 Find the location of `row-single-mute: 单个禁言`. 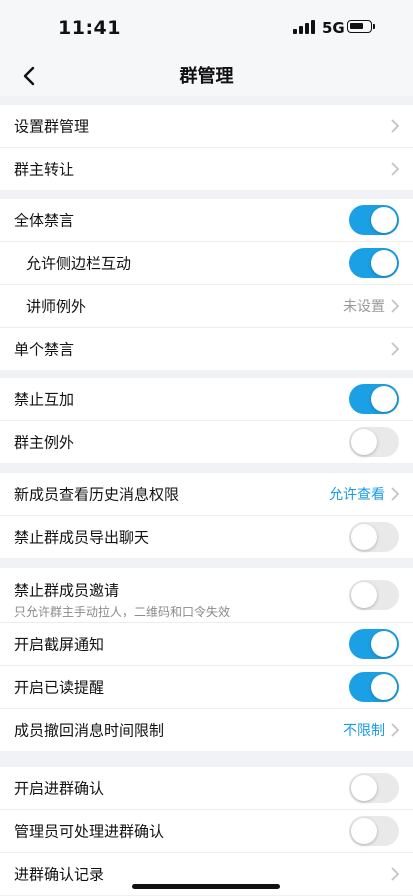

row-single-mute: 单个禁言 is located at coordinates (206, 349).